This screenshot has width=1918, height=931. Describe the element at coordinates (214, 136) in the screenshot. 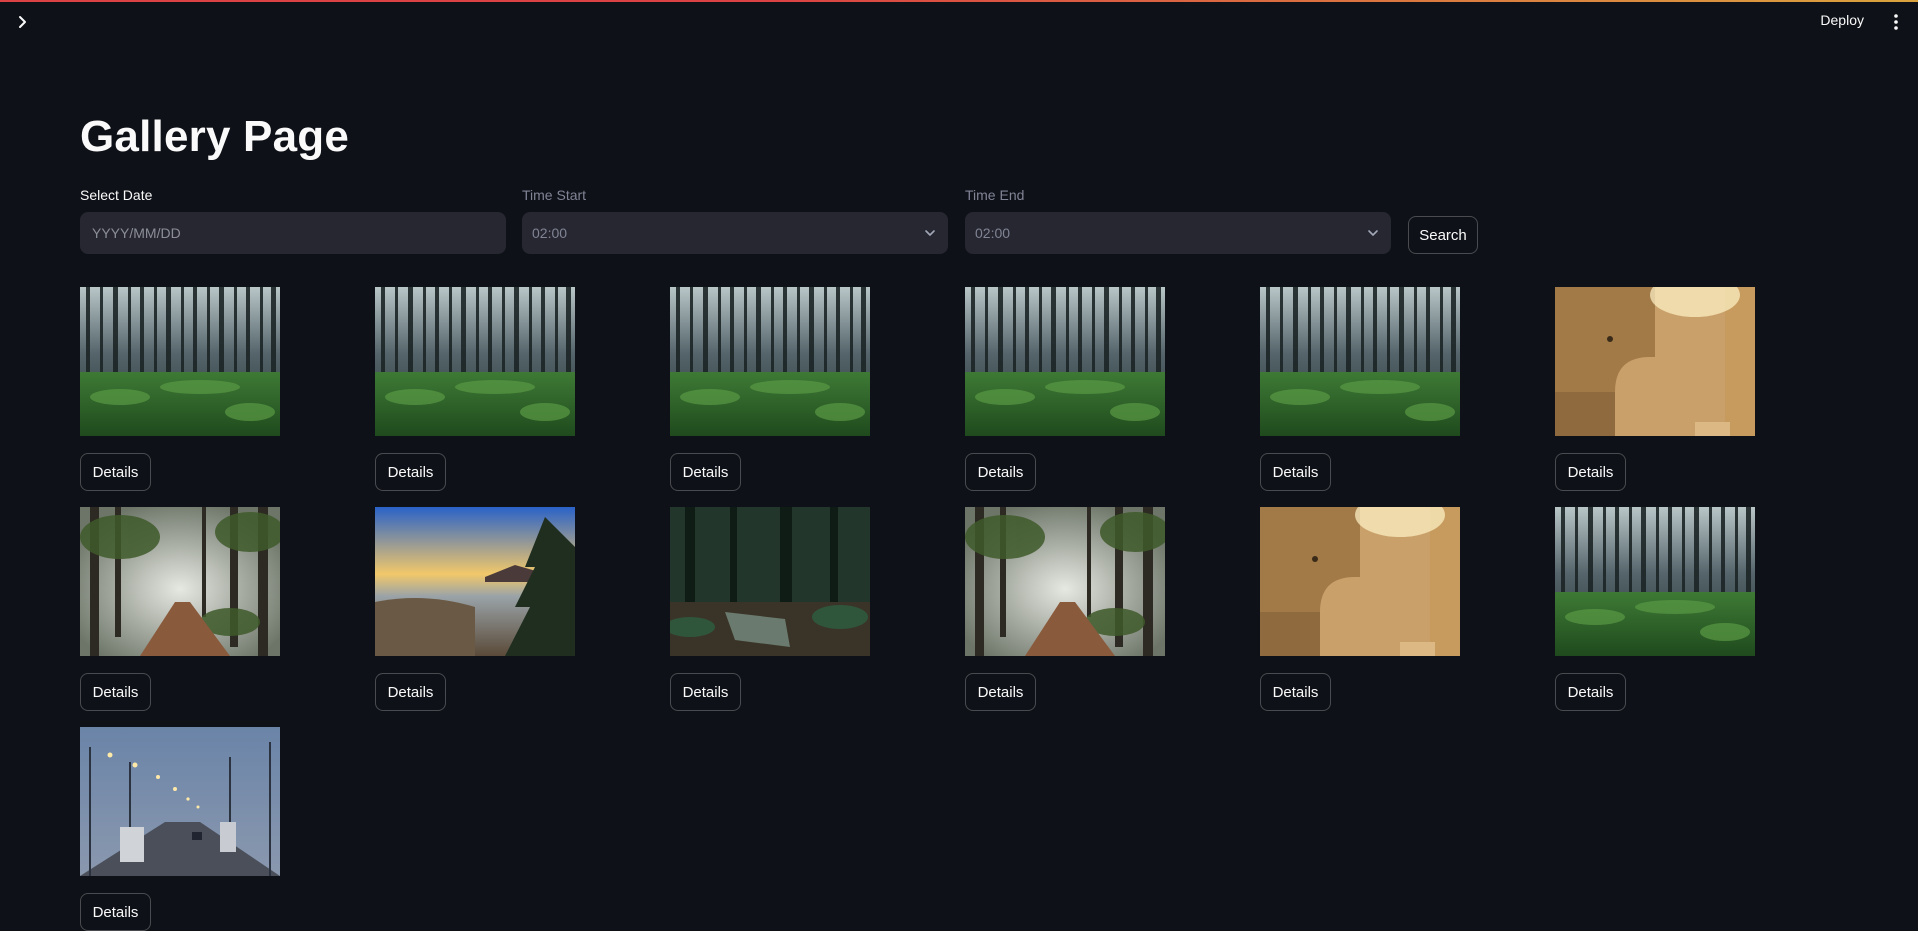

I see `page-title: Gallery Page` at that location.